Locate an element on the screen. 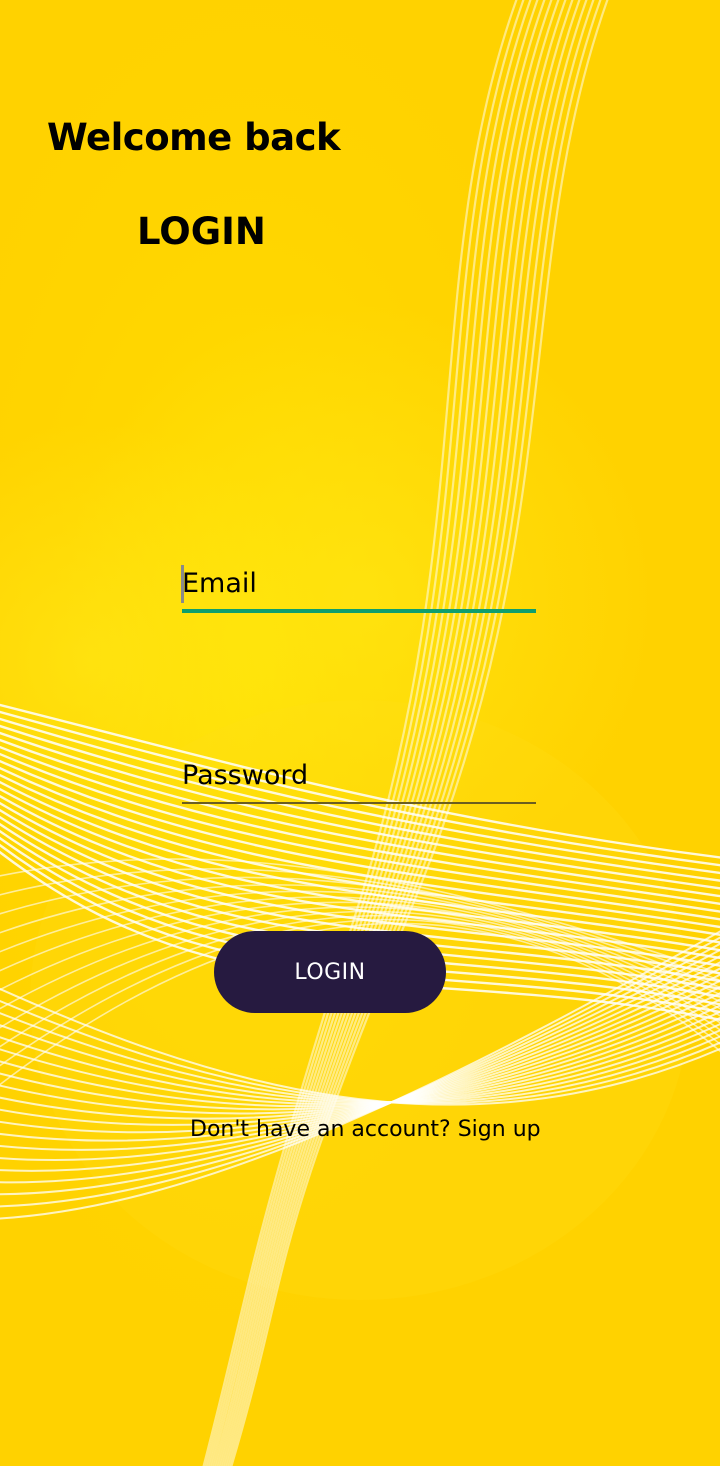  password-underline is located at coordinates (359, 803).